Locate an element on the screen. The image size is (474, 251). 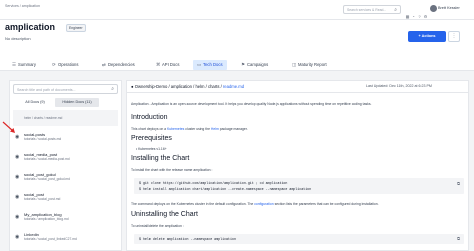
doc-path: tutorials / social_post_linkedC27.md is located at coordinates (50, 239).